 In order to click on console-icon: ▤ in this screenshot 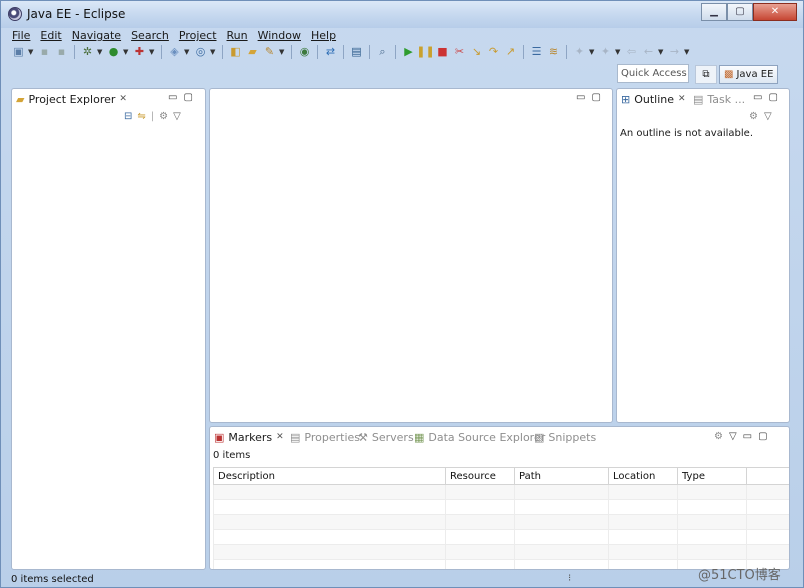, I will do `click(356, 52)`.